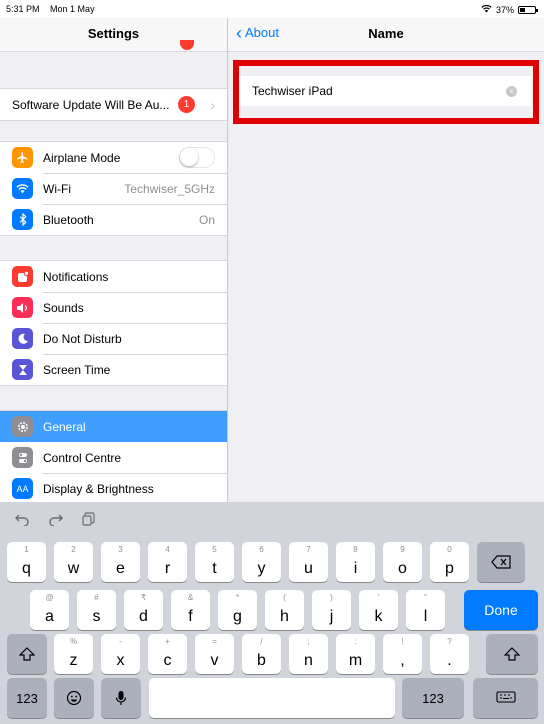  I want to click on sidebar-item-do-not-disturb: Do Not Disturb, so click(113, 338).